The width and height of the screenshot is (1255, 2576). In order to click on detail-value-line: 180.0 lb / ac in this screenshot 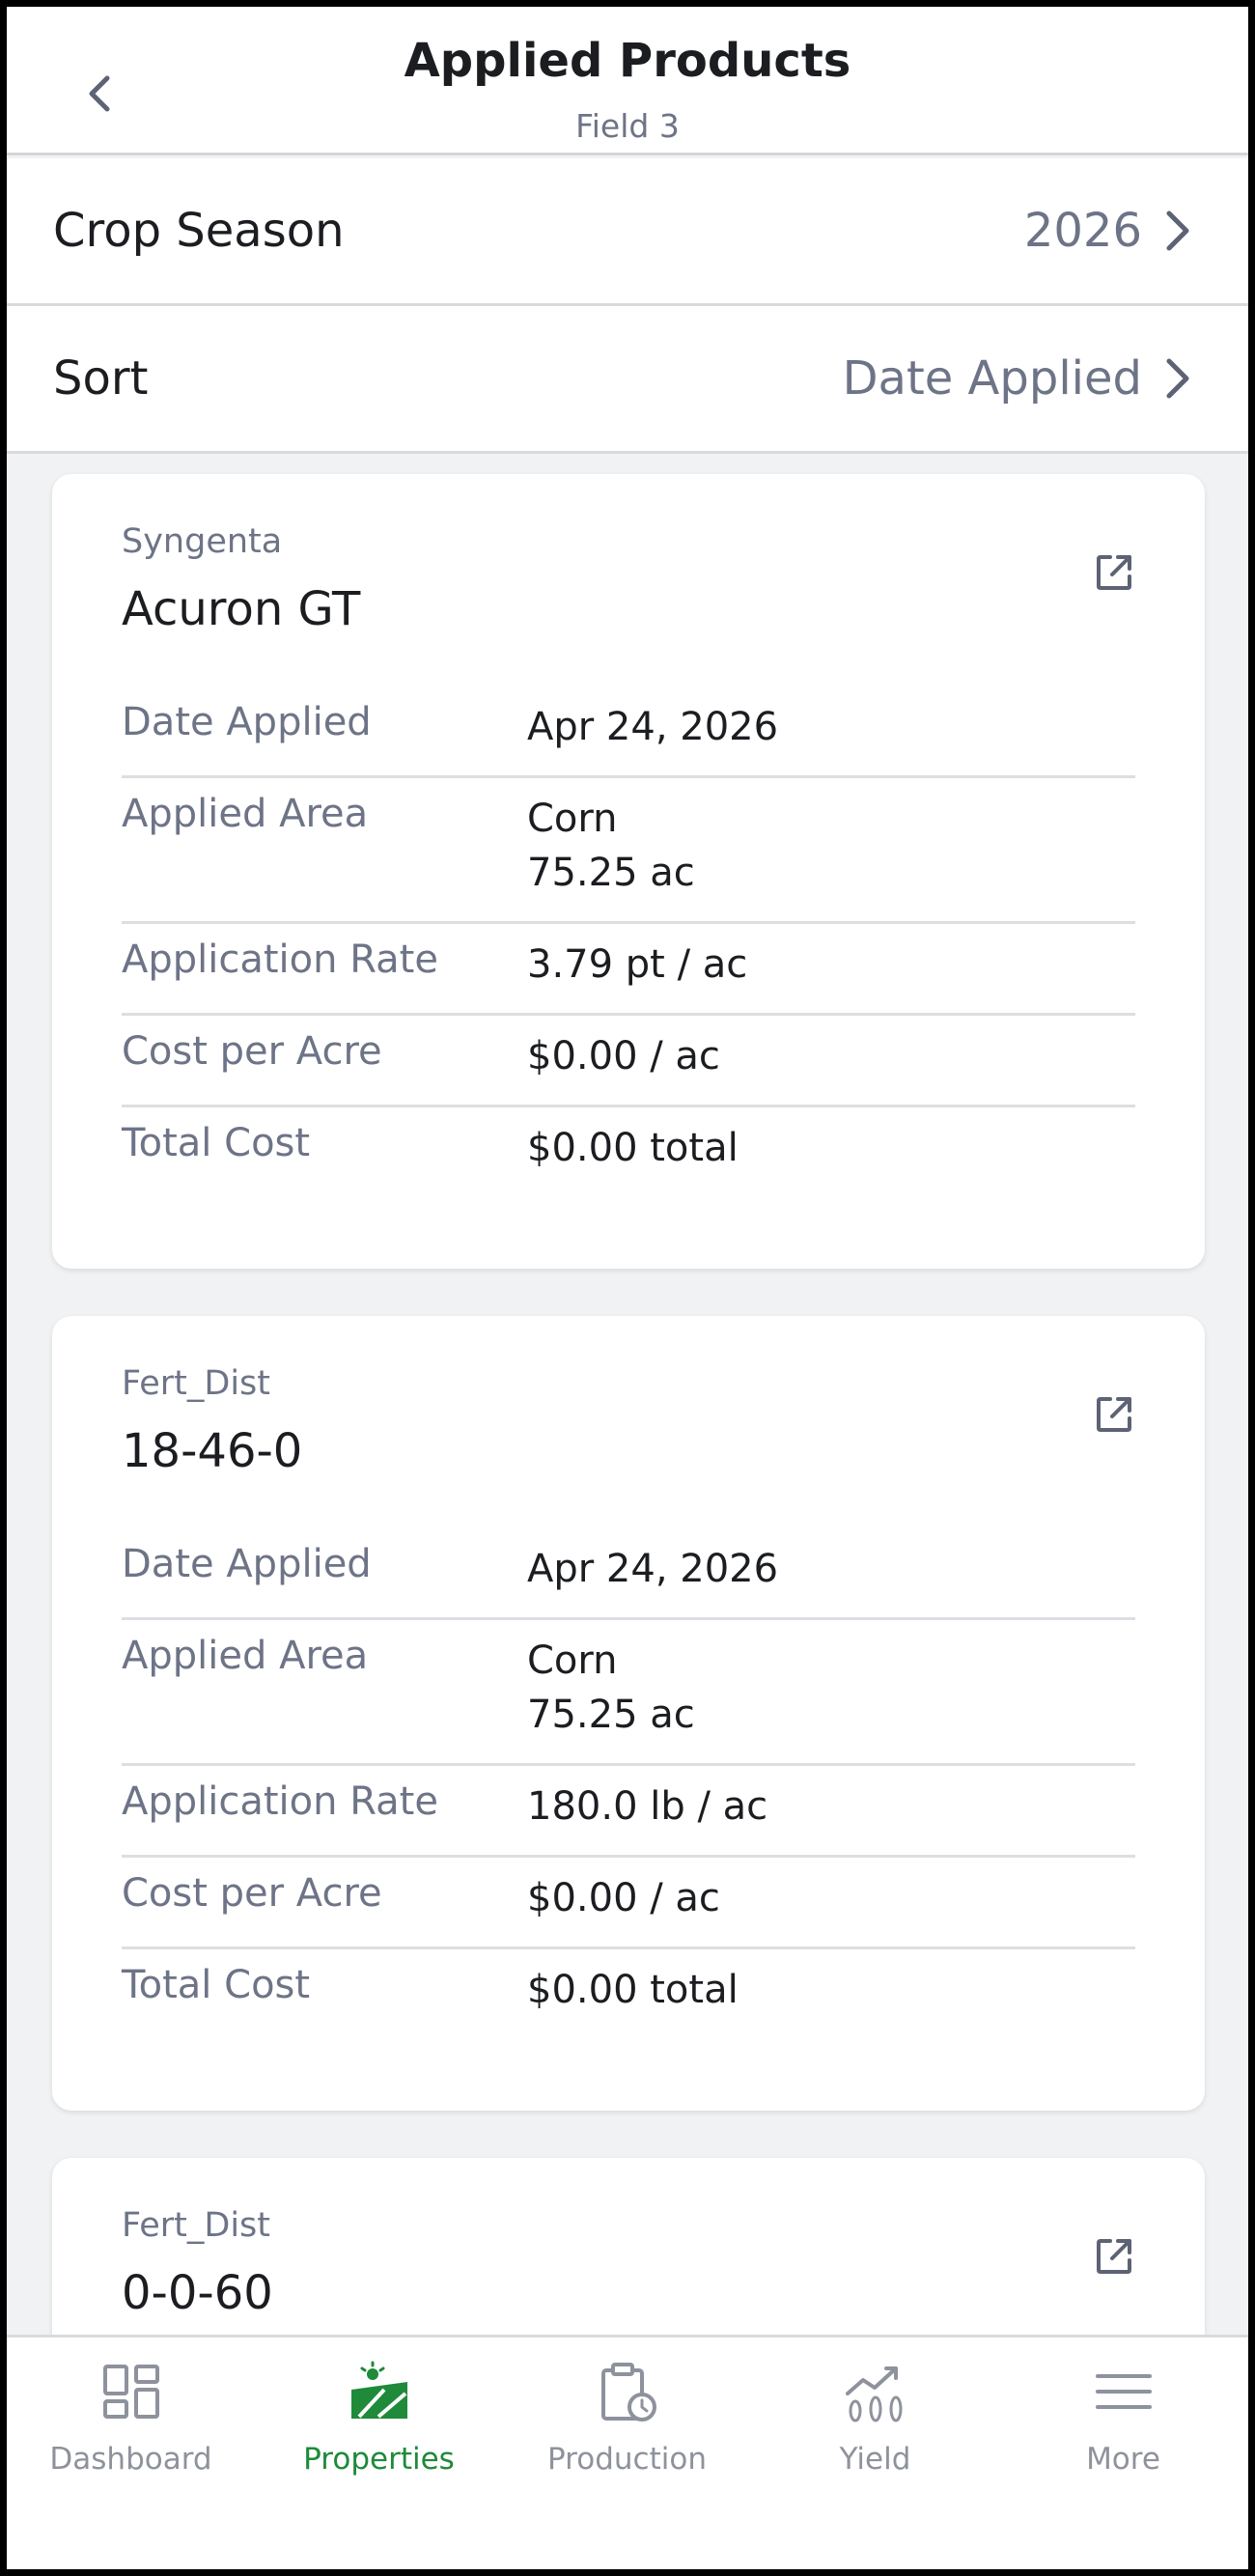, I will do `click(647, 1807)`.